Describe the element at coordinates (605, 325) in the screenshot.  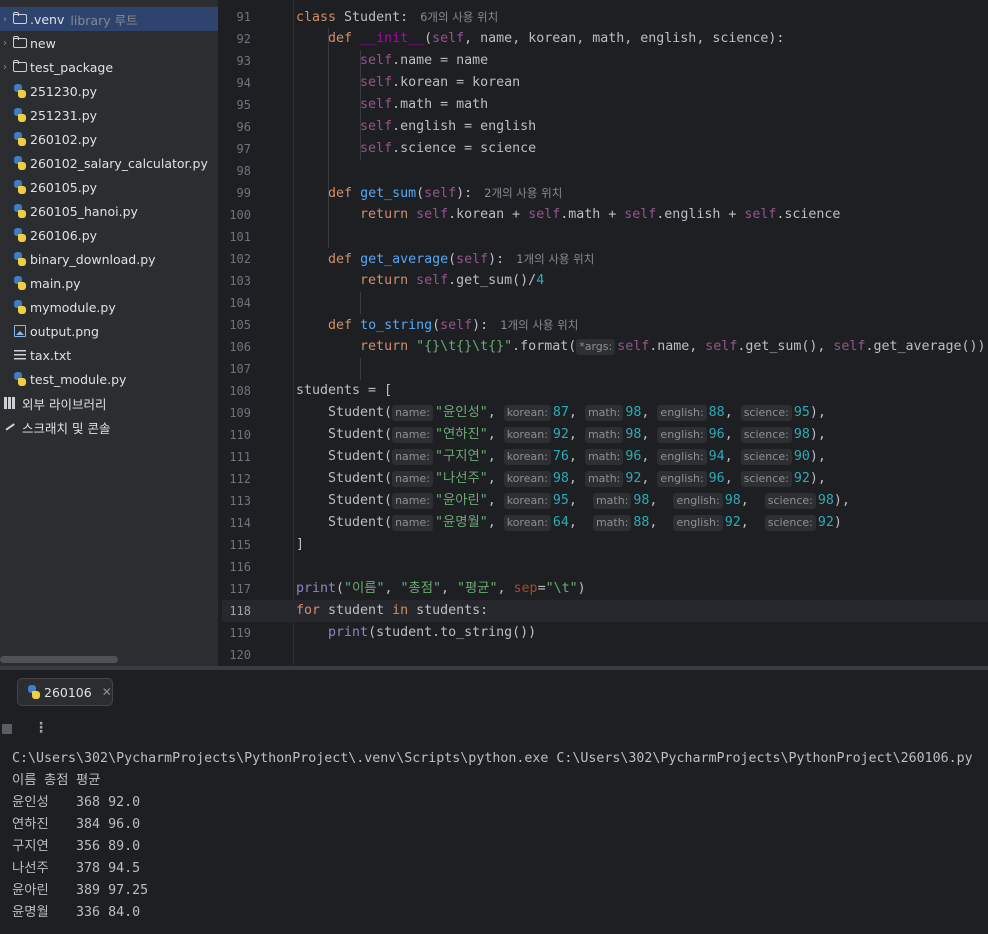
I see `code-line: 105 def to_string(self): 1개의 사용 위치` at that location.